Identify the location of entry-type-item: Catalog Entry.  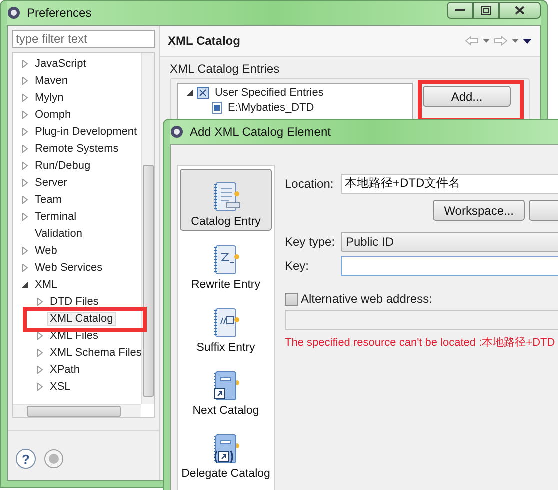
(226, 200).